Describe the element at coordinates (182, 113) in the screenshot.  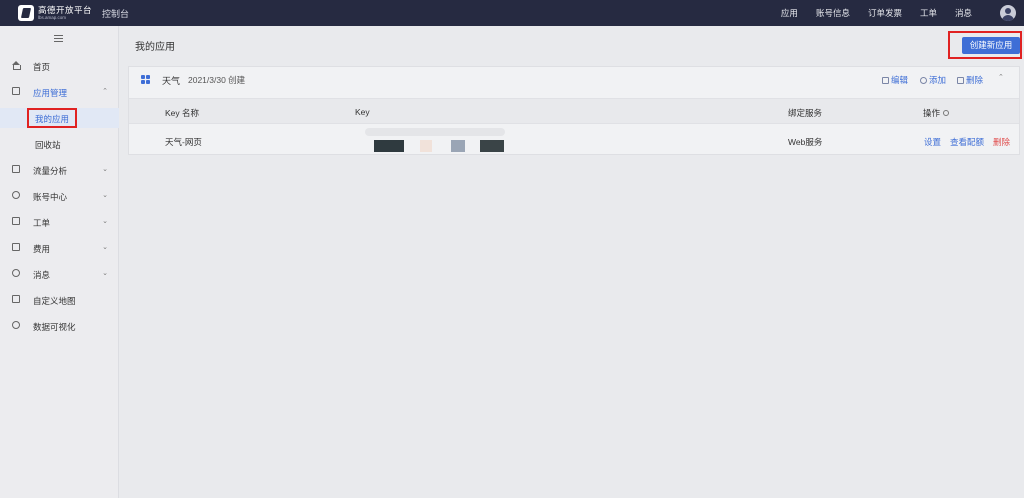
I see `column-header-key-name: Key 名称` at that location.